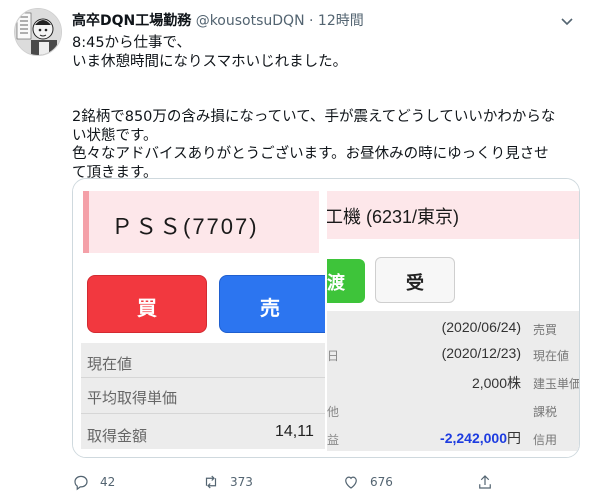 Image resolution: width=590 pixels, height=502 pixels. Describe the element at coordinates (241, 482) in the screenshot. I see `retweet-count: 373` at that location.